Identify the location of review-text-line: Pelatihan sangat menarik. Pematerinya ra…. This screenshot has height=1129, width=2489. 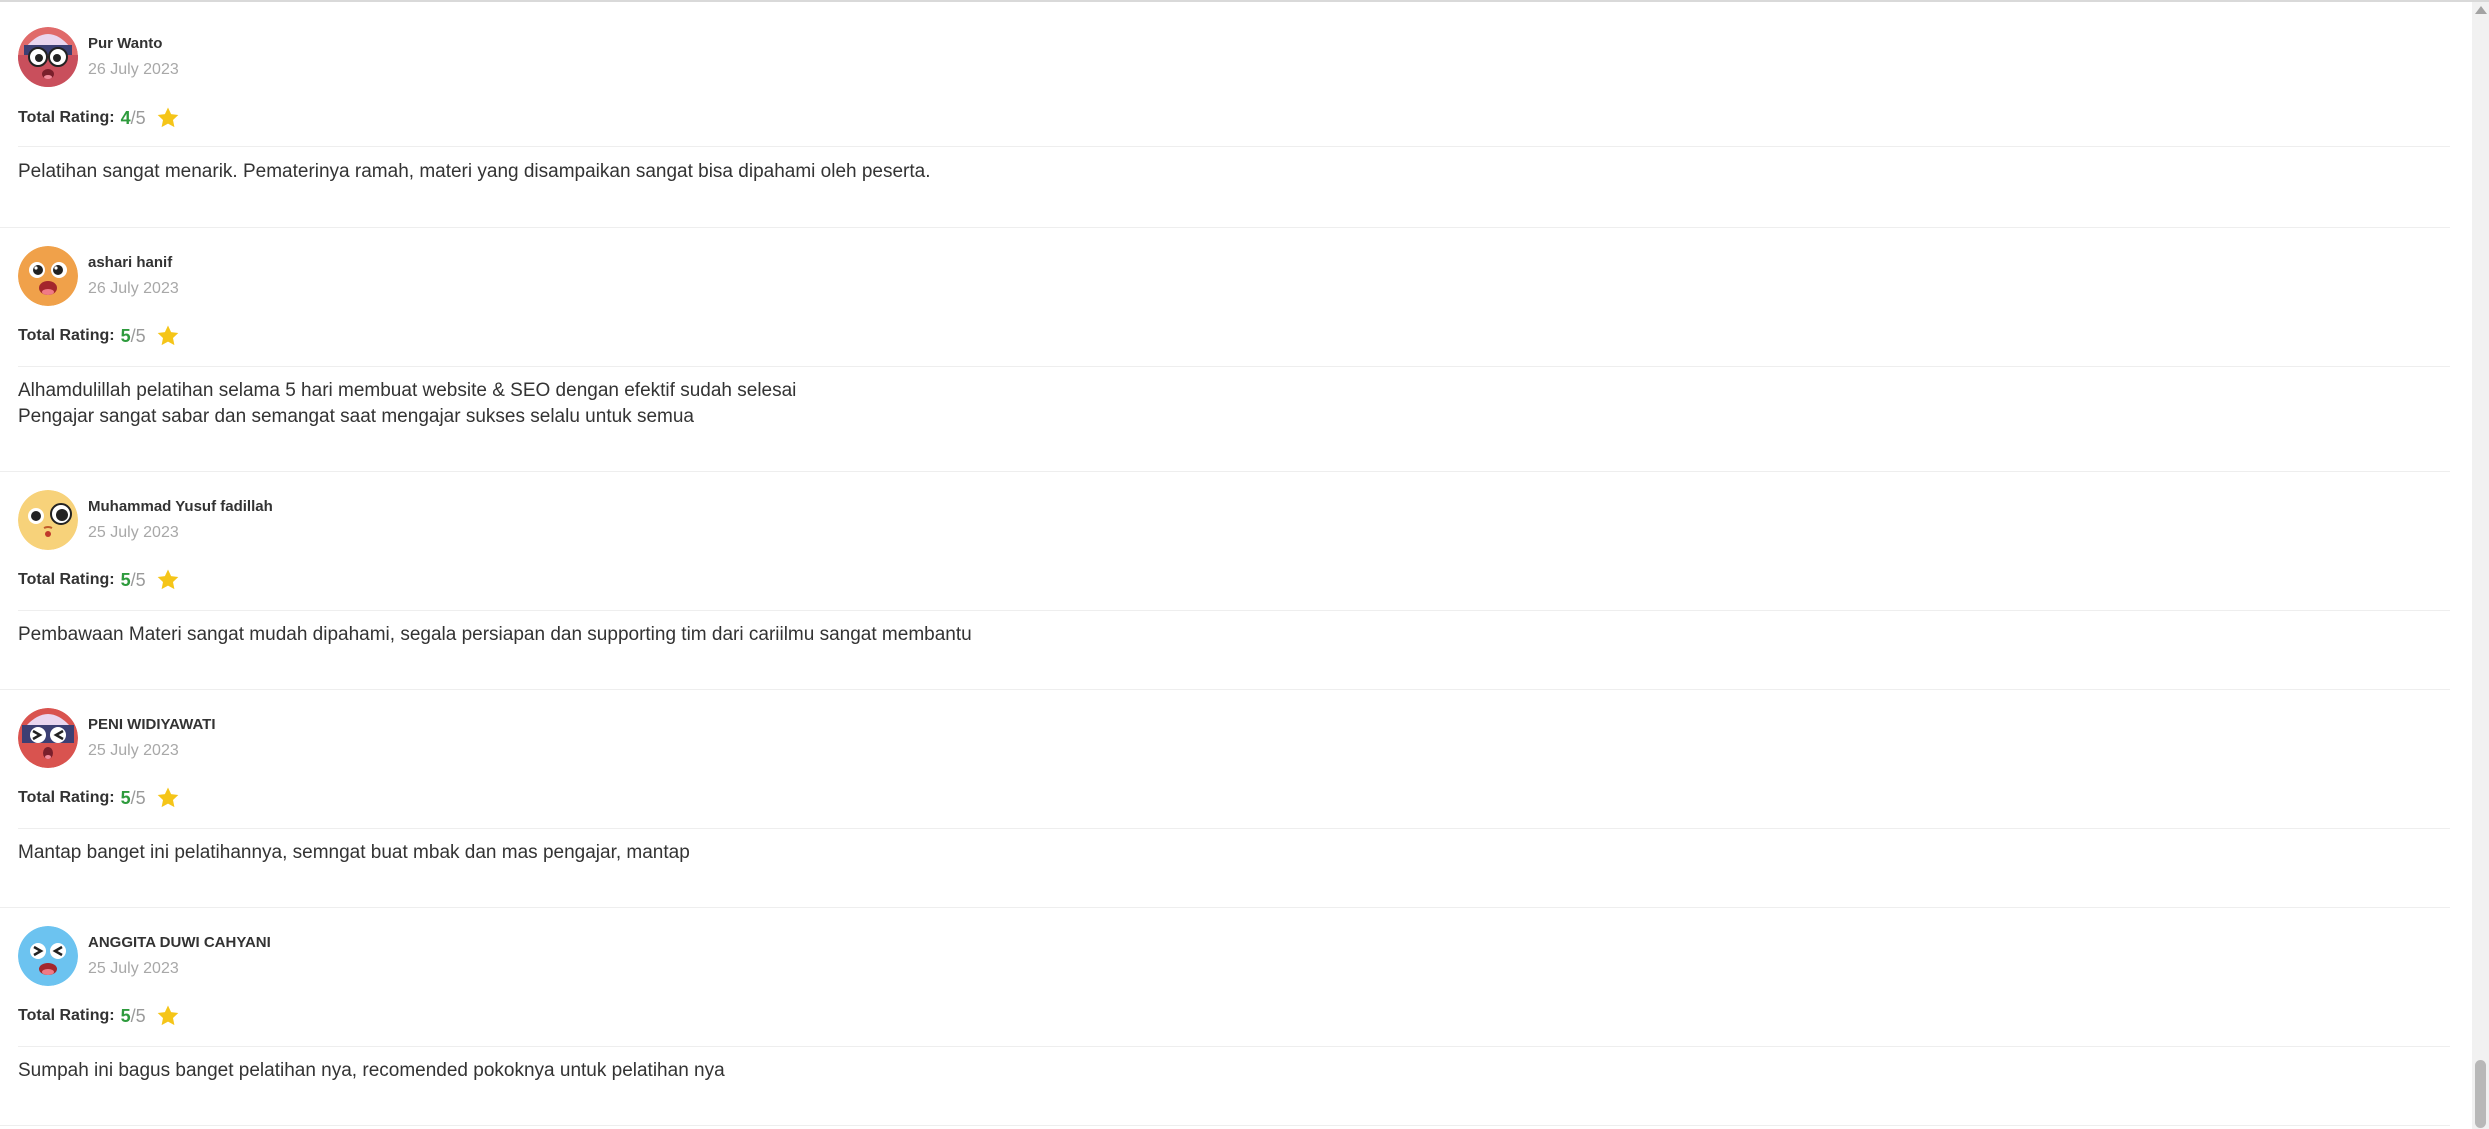
(474, 171).